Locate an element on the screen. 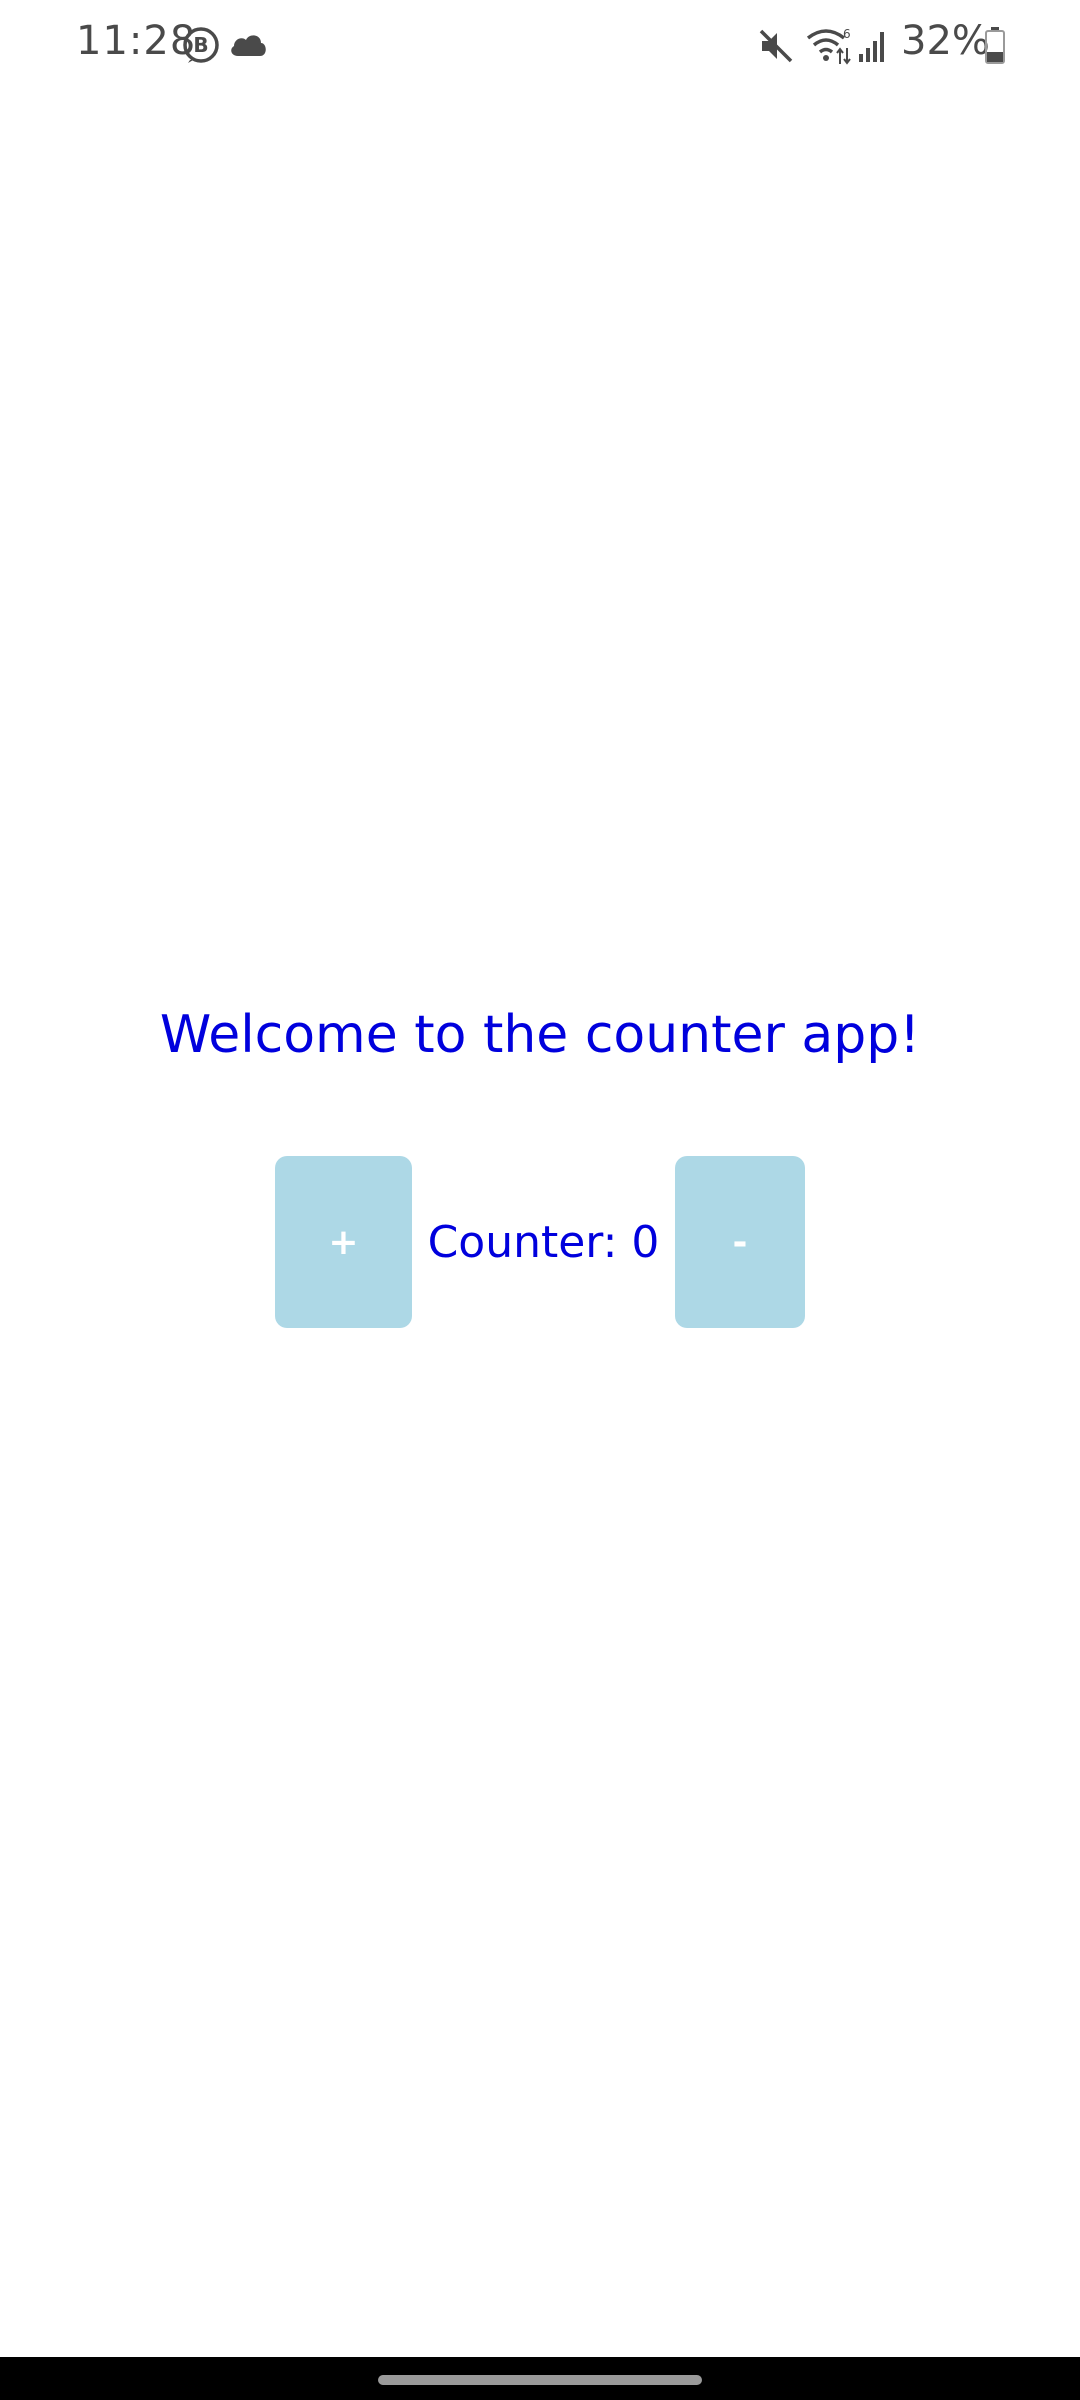  svg-text: B is located at coordinates (200, 45).